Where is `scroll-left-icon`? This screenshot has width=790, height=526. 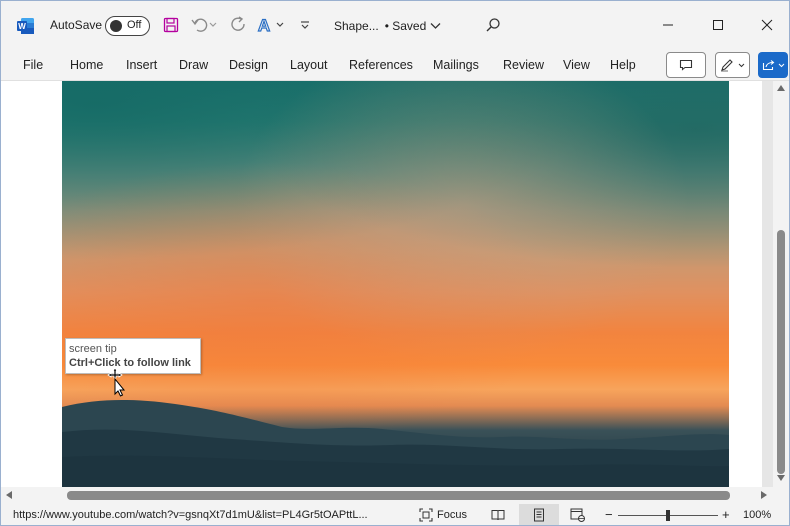
scroll-left-icon is located at coordinates (9, 495).